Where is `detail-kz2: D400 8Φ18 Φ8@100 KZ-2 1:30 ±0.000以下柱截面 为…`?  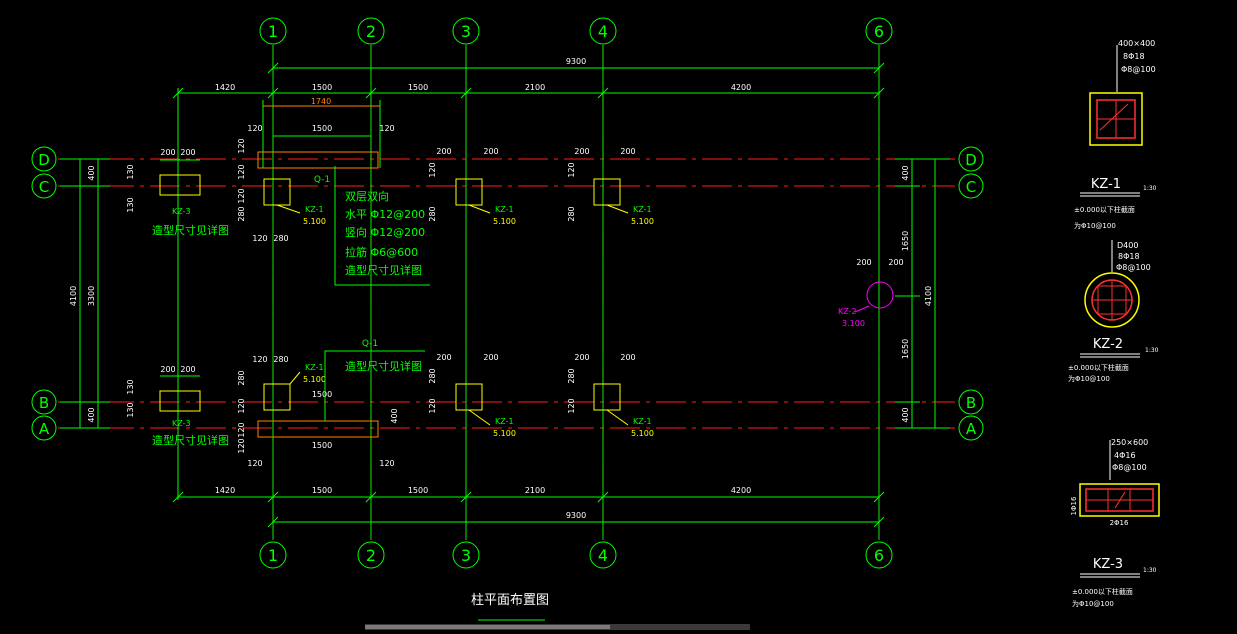
detail-kz2: D400 8Φ18 Φ8@100 KZ-2 1:30 ±0.000以下柱截面 为… is located at coordinates (1113, 311).